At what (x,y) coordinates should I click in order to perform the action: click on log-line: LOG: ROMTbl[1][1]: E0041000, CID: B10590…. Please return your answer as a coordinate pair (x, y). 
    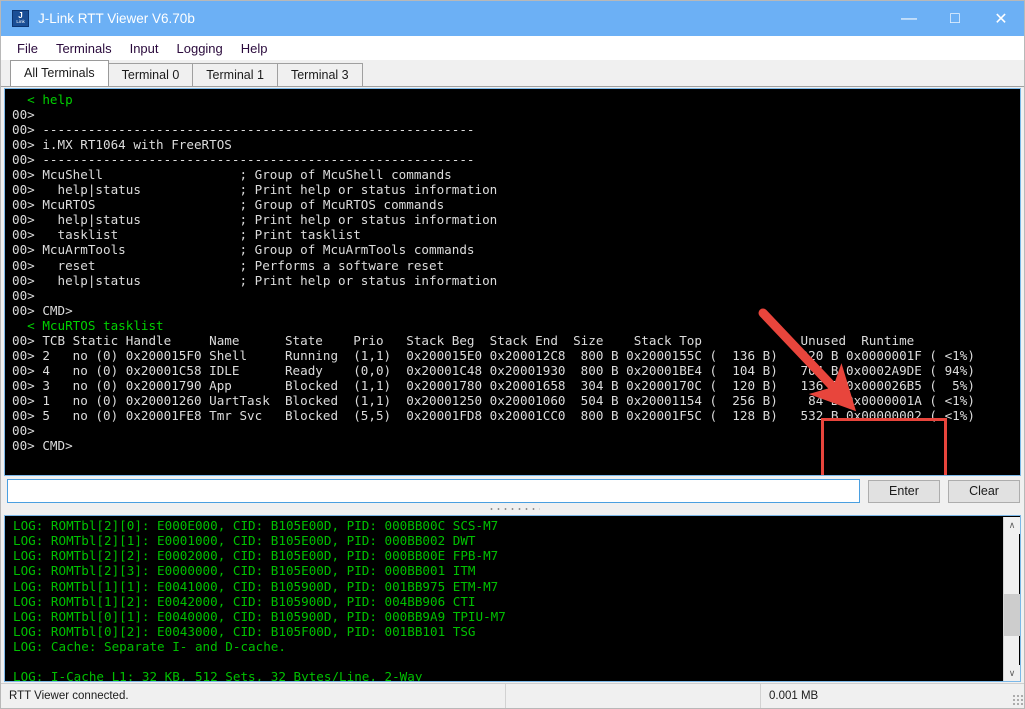
    Looking at the image, I should click on (256, 586).